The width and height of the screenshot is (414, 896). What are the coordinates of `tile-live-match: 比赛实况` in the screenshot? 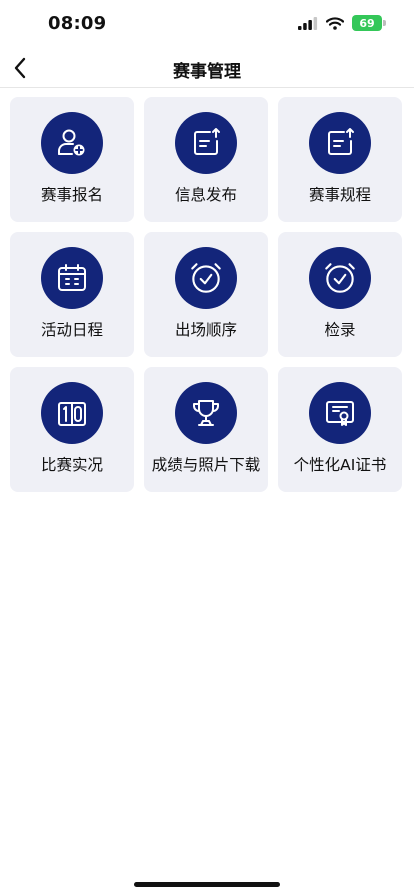 It's located at (72, 429).